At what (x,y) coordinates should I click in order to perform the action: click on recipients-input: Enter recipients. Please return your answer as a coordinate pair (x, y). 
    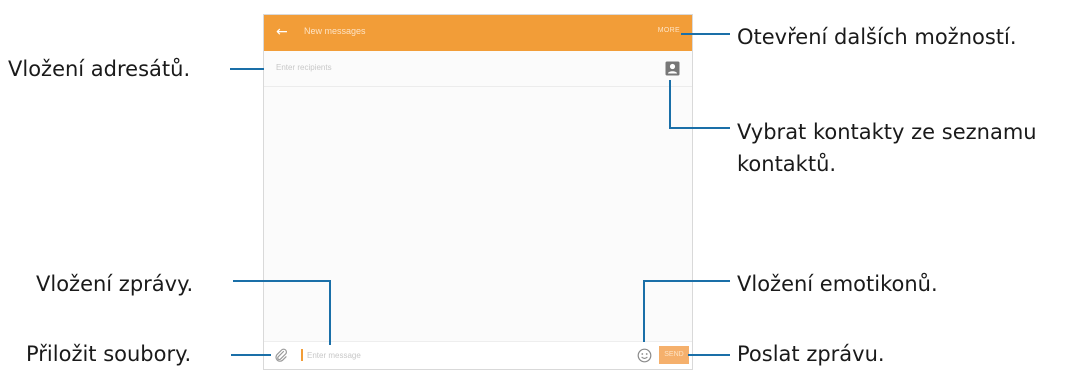
    Looking at the image, I should click on (304, 67).